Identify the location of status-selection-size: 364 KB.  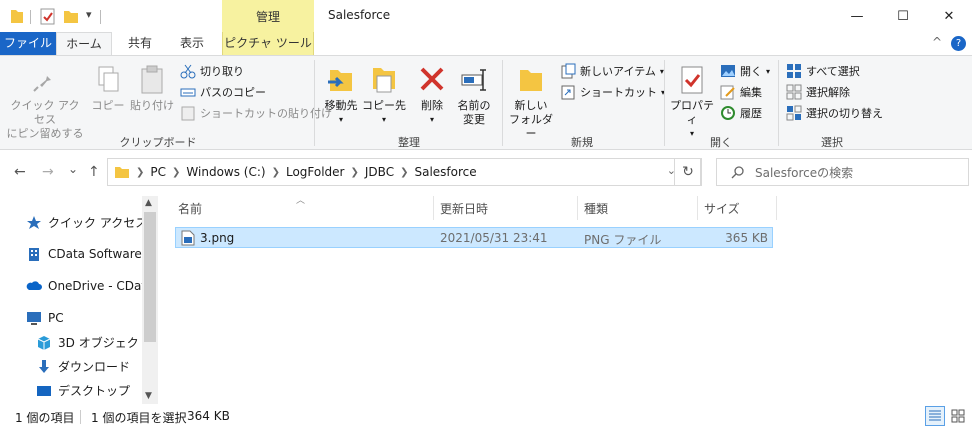
(208, 416).